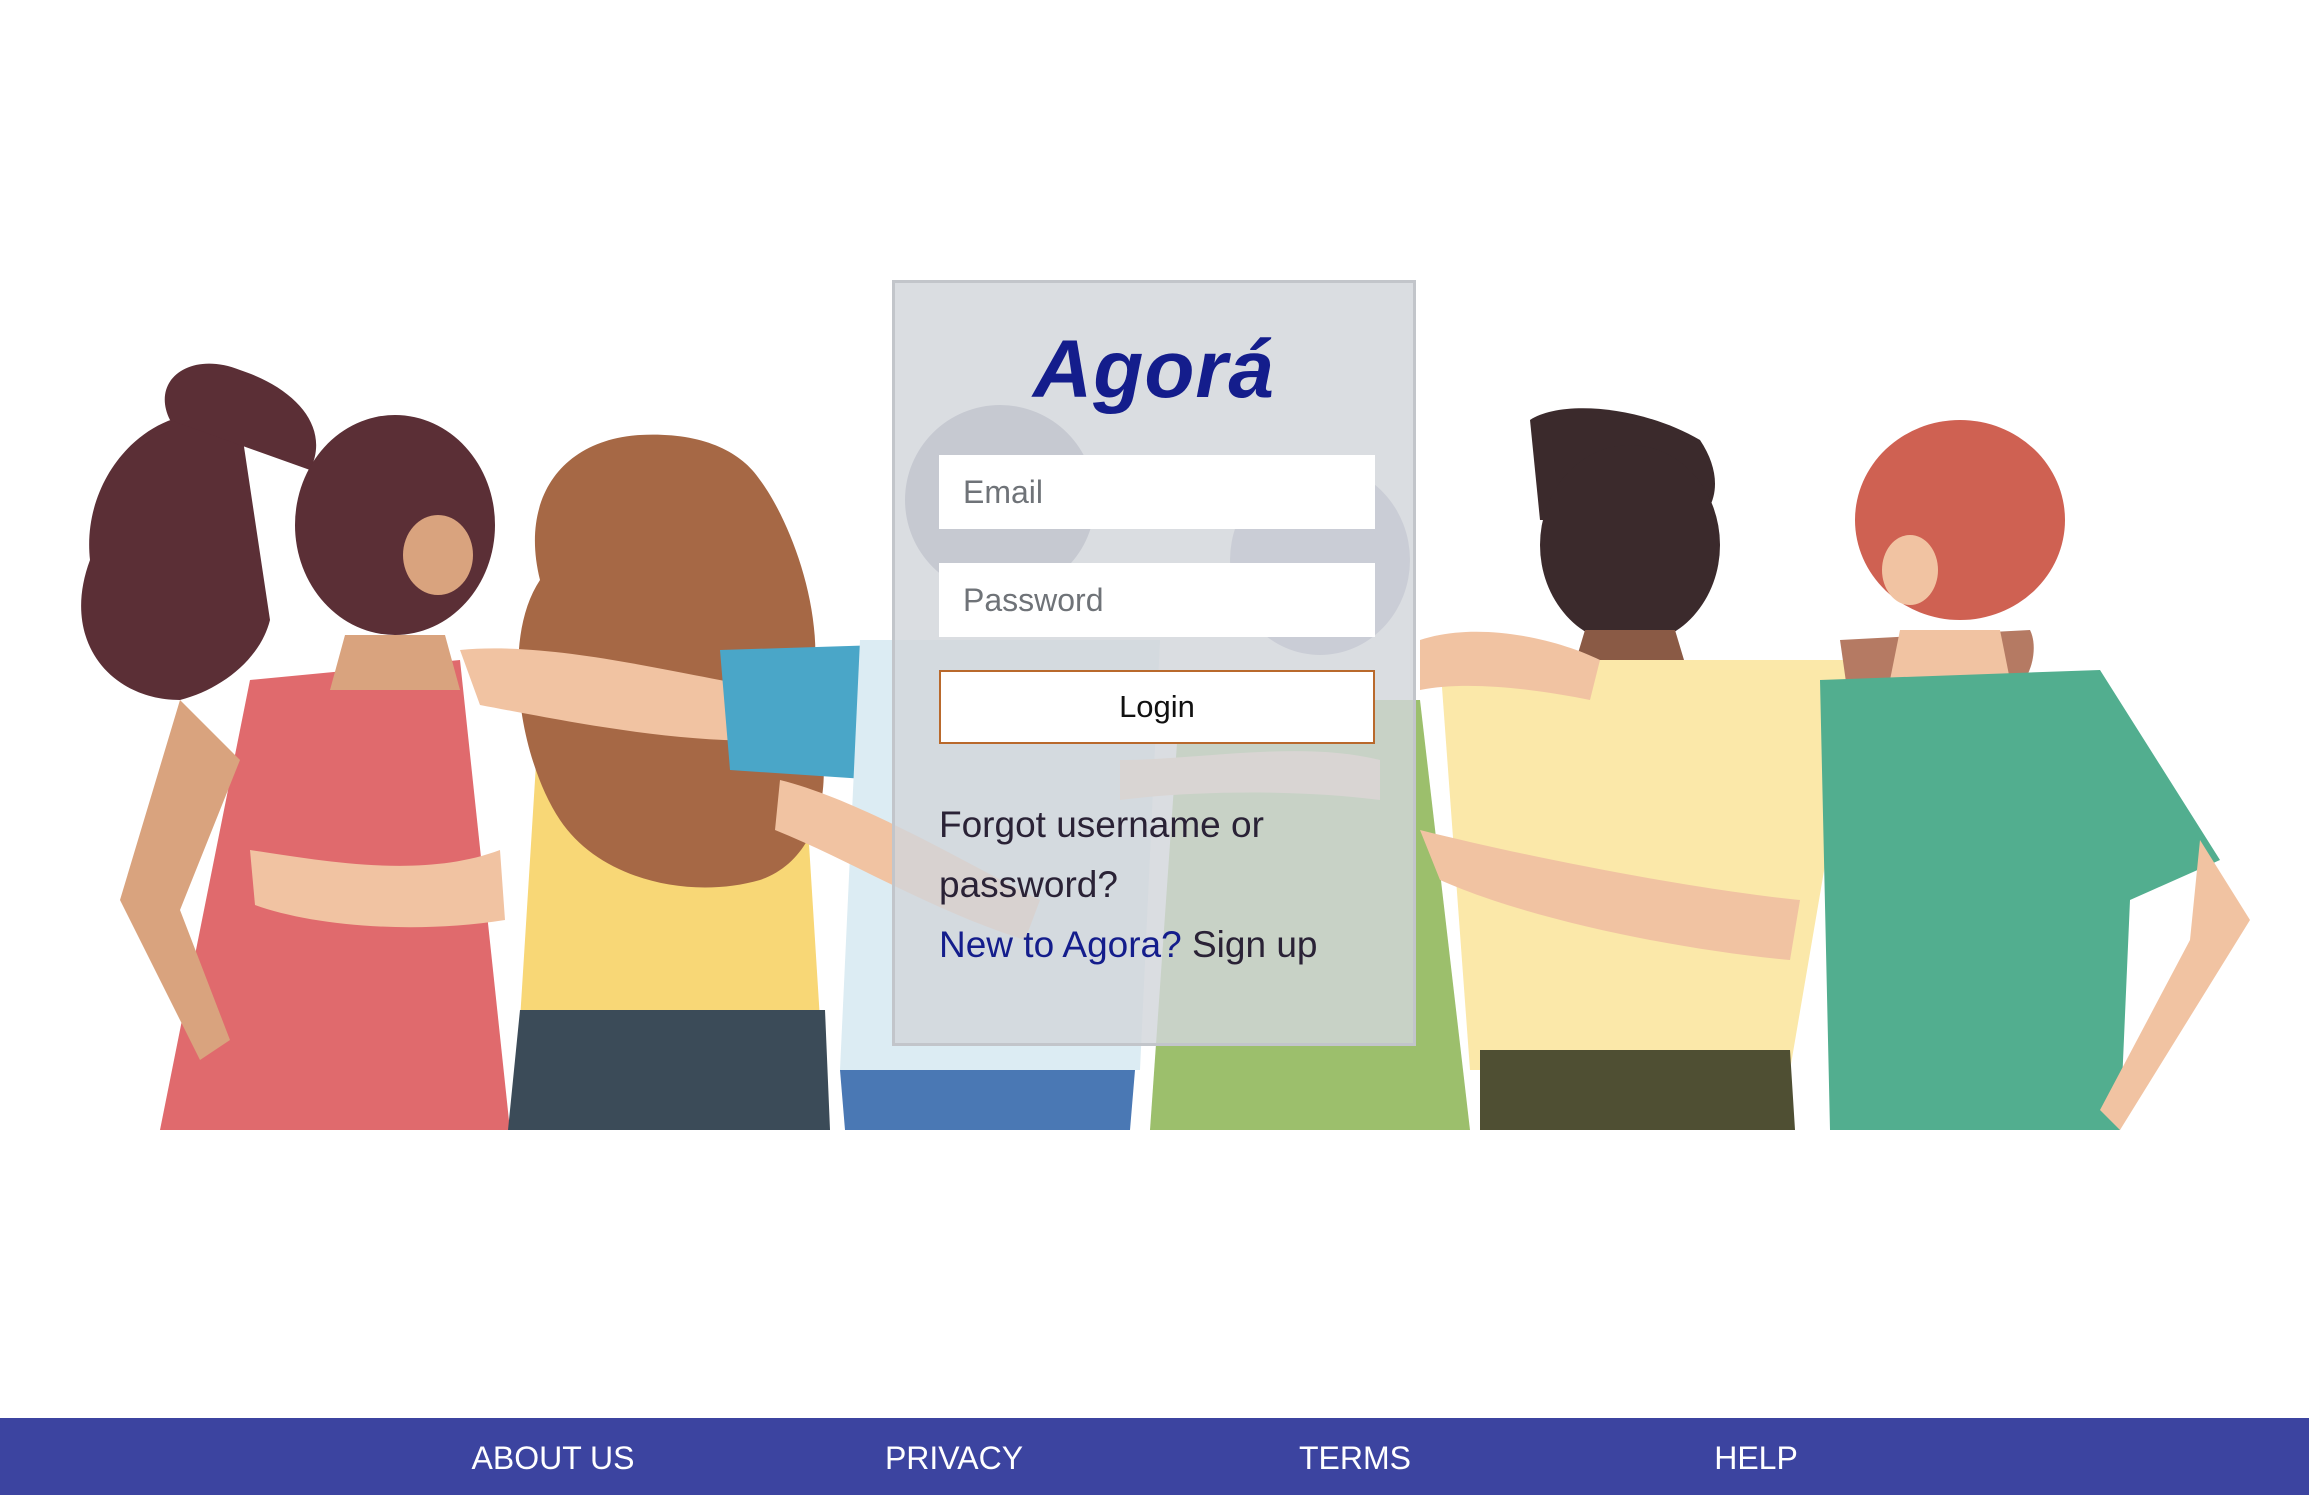  I want to click on footer-help-link: HELP, so click(1756, 1456).